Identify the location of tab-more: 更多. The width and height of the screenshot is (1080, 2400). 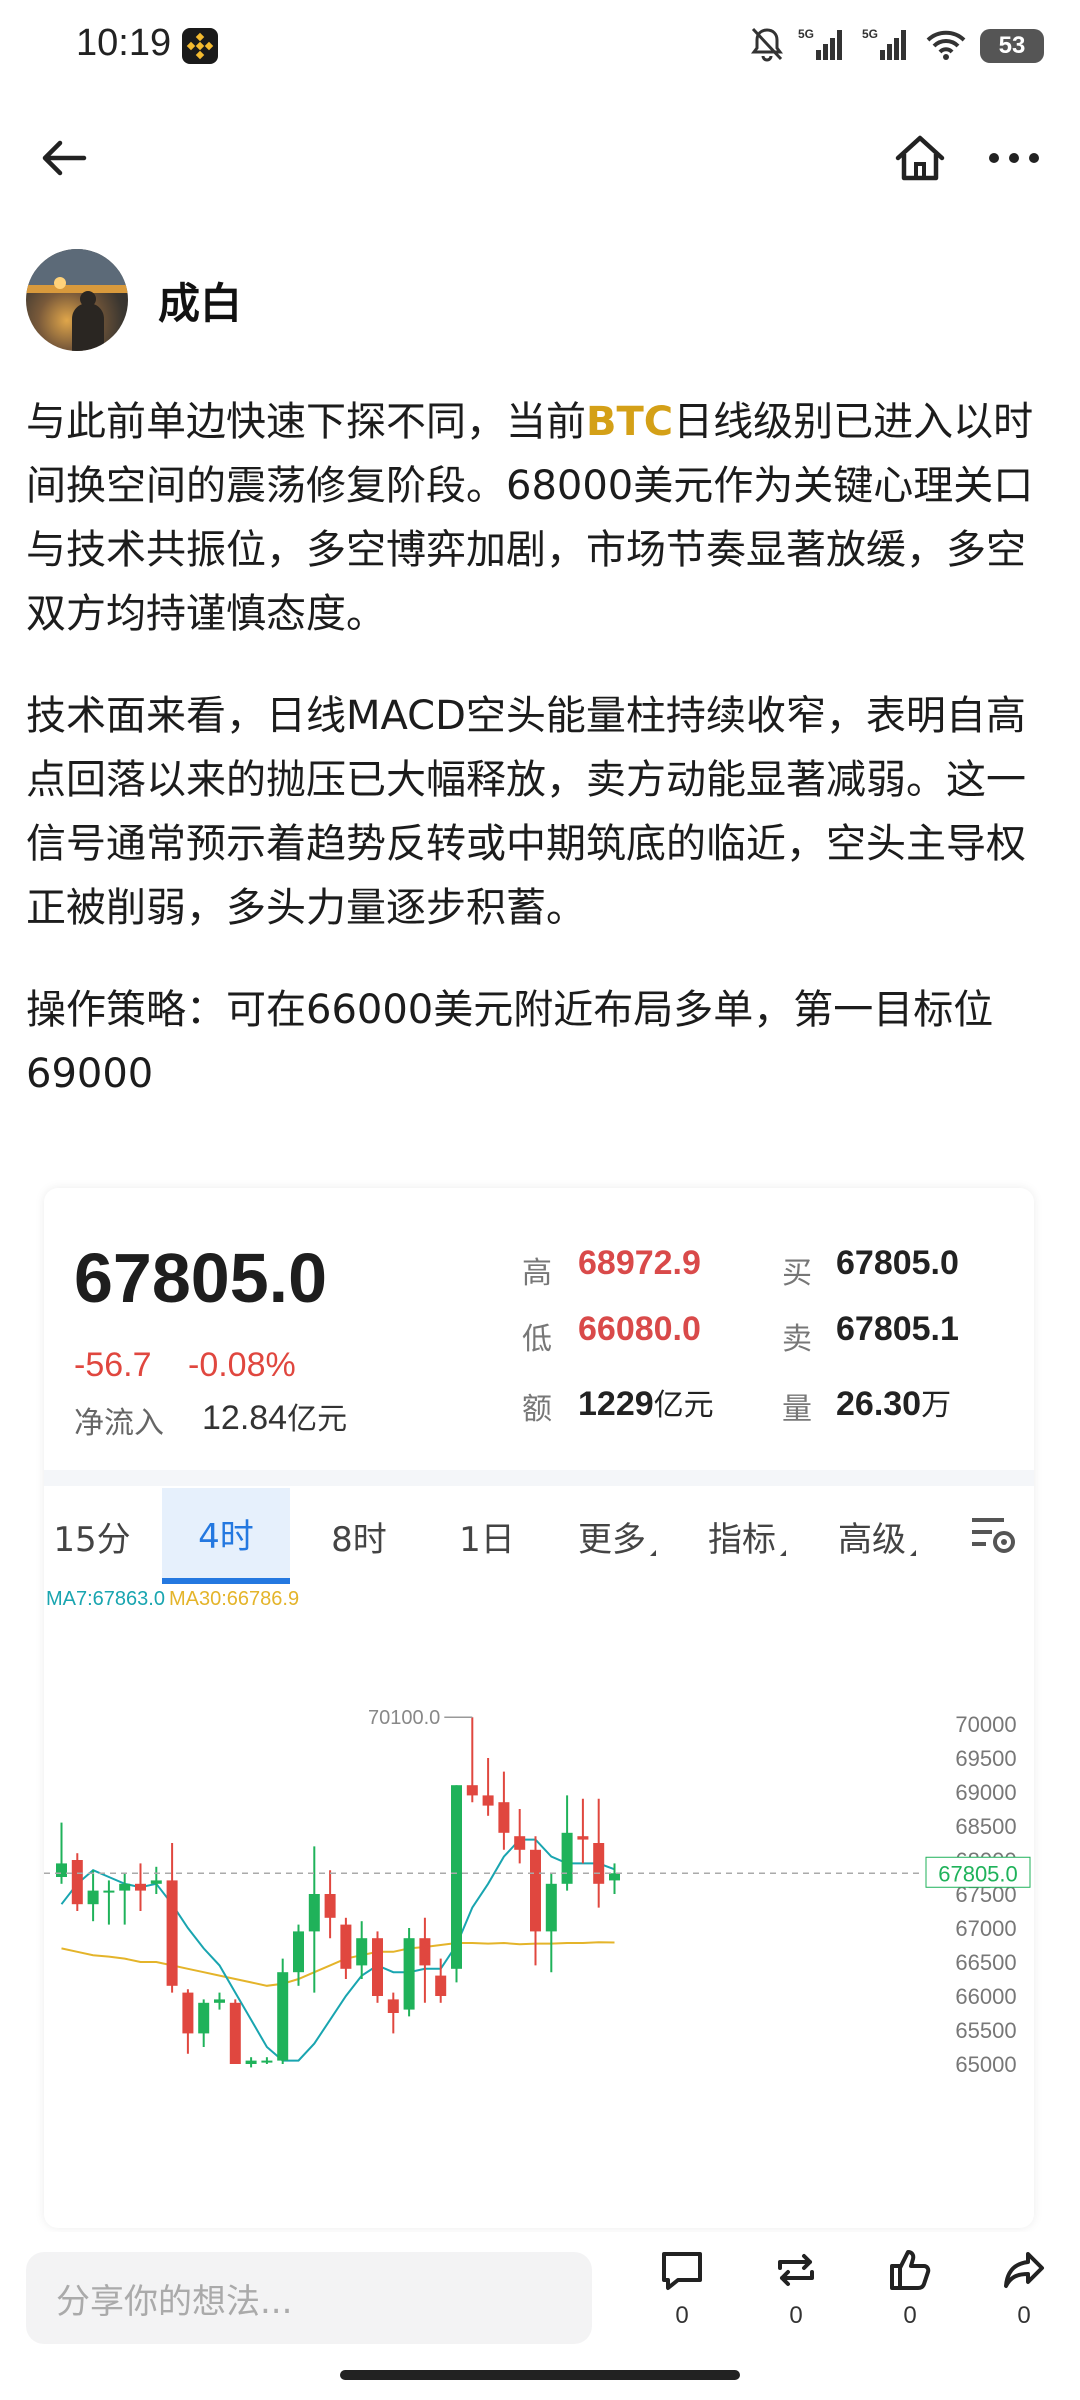
(617, 1536).